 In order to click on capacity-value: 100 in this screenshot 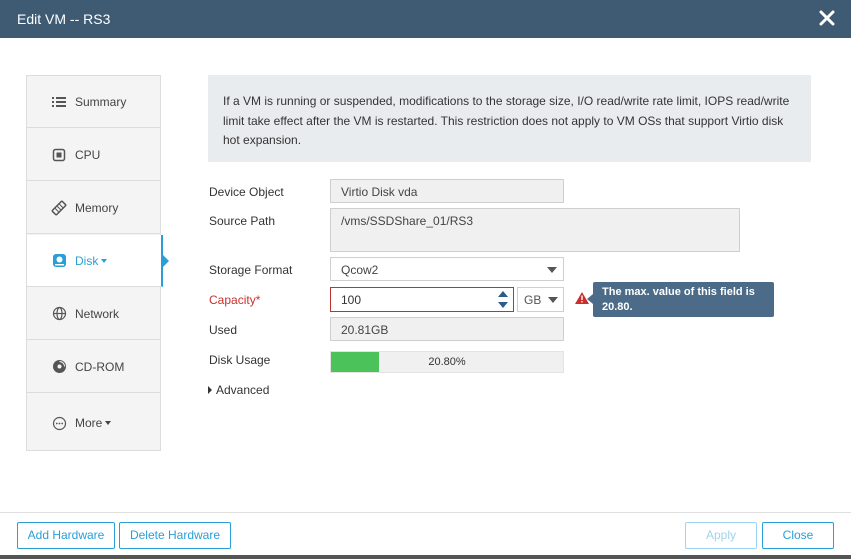, I will do `click(351, 300)`.